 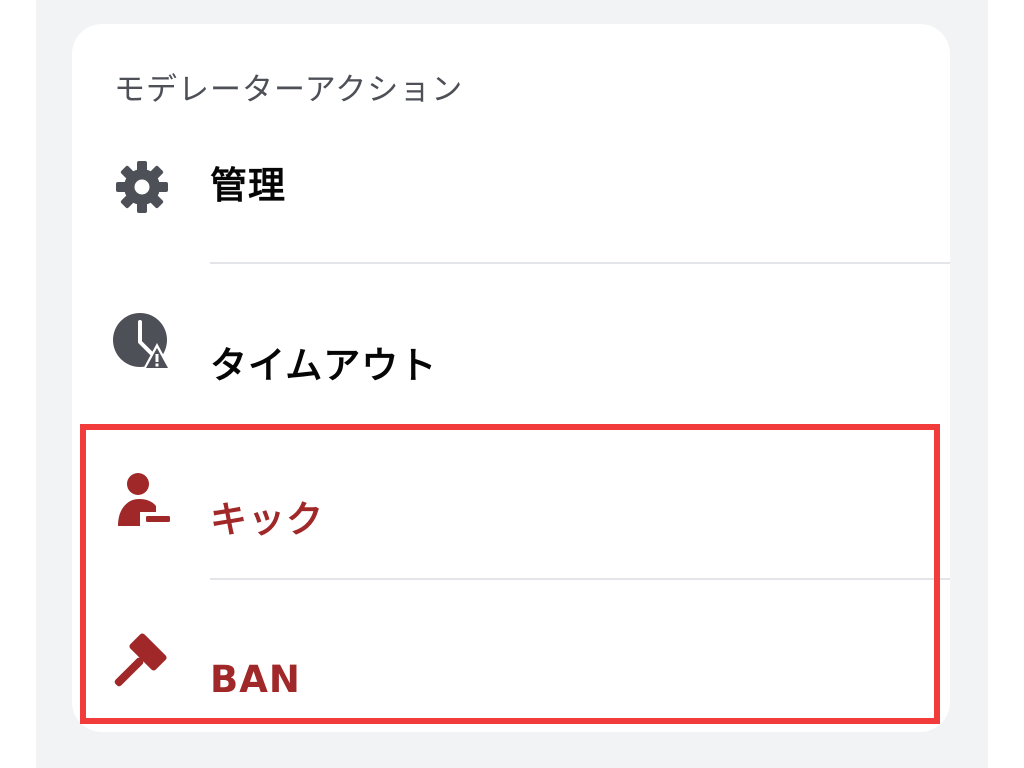 What do you see at coordinates (248, 185) in the screenshot?
I see `menu-item-label: 管理` at bounding box center [248, 185].